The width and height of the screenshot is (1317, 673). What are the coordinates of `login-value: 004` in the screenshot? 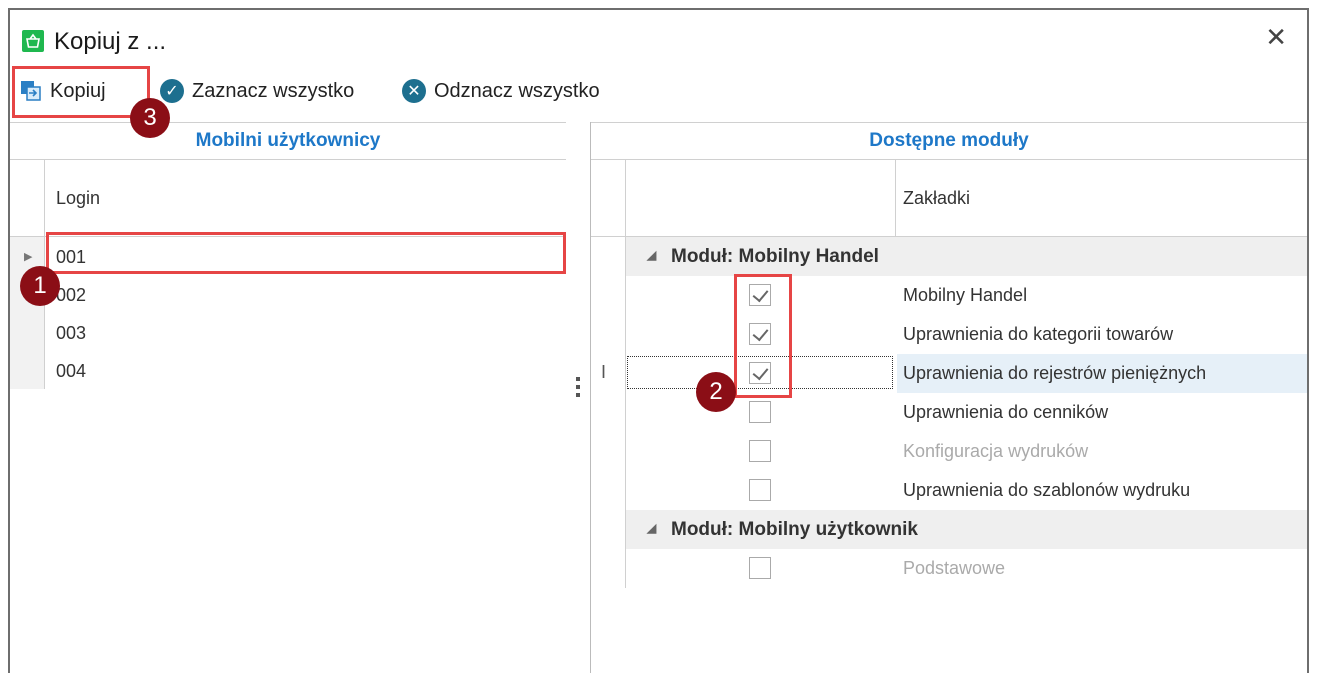 It's located at (71, 371).